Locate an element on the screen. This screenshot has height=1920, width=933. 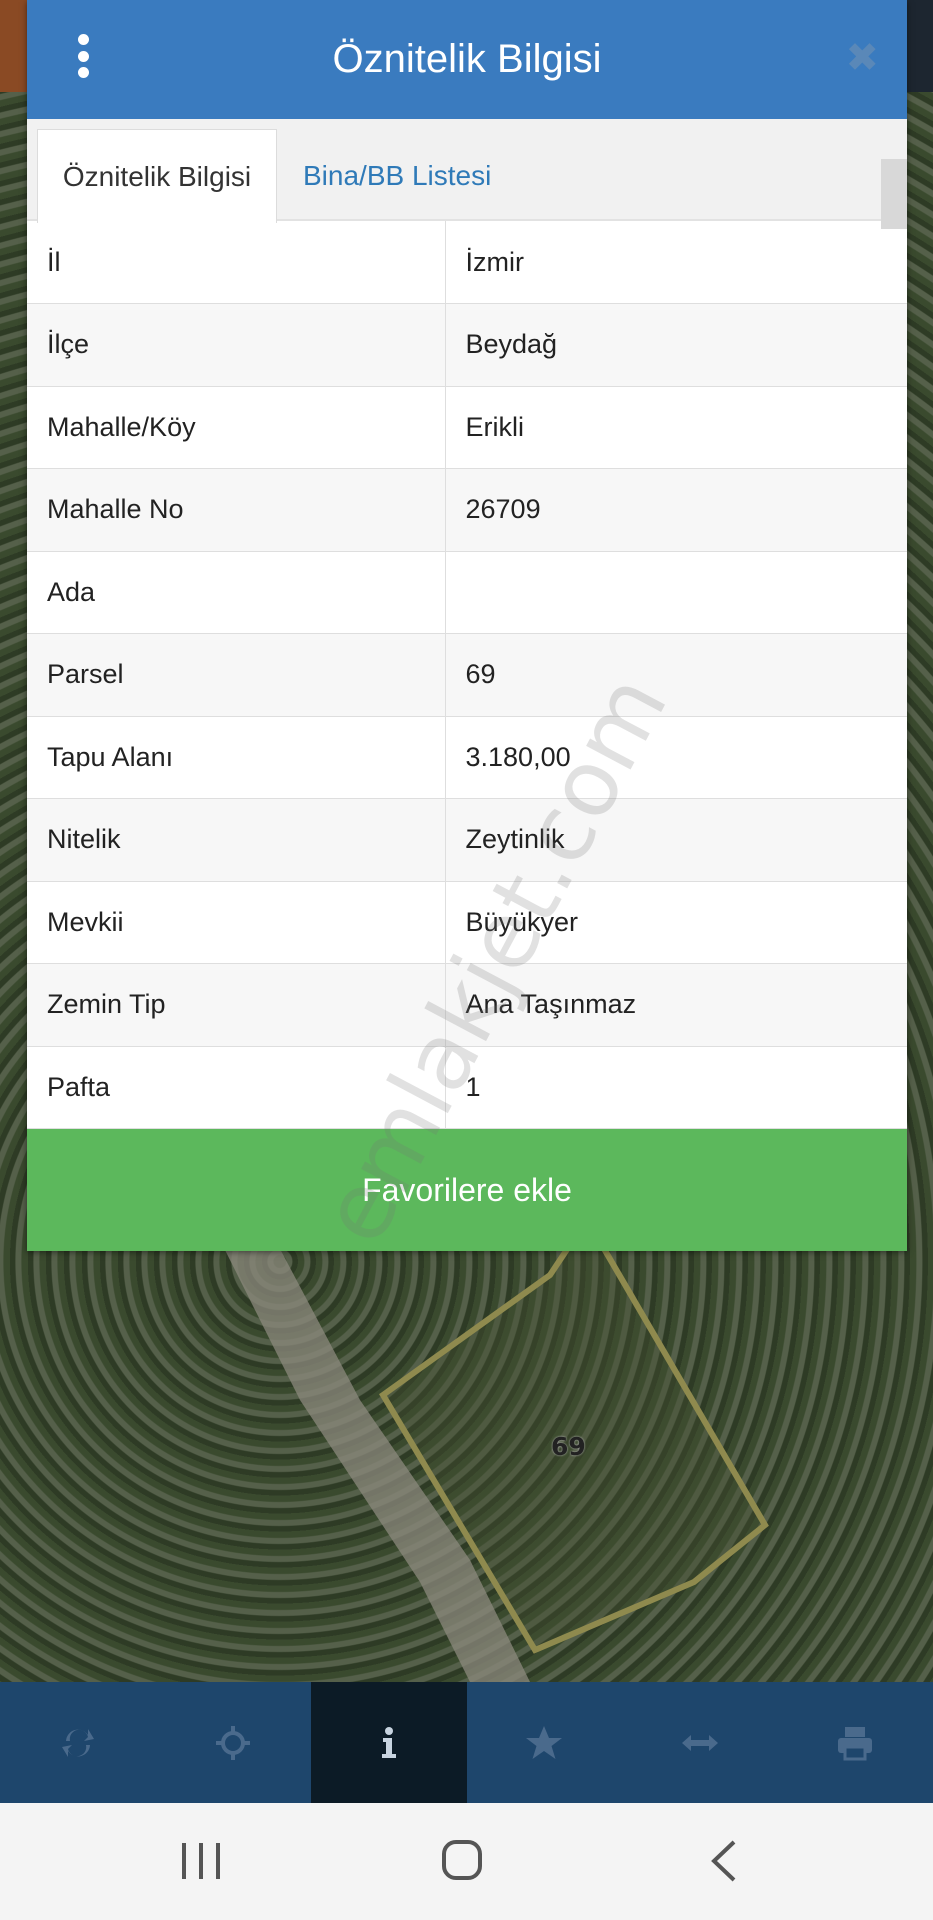
locate-button is located at coordinates (234, 1742).